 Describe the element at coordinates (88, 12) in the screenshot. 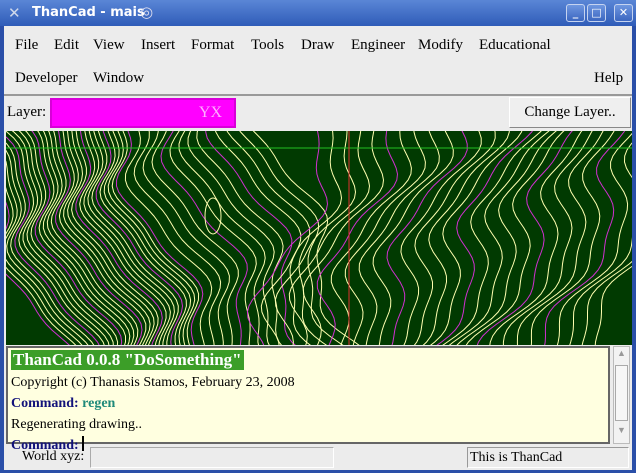

I see `window-title: ThanCad - mais` at that location.